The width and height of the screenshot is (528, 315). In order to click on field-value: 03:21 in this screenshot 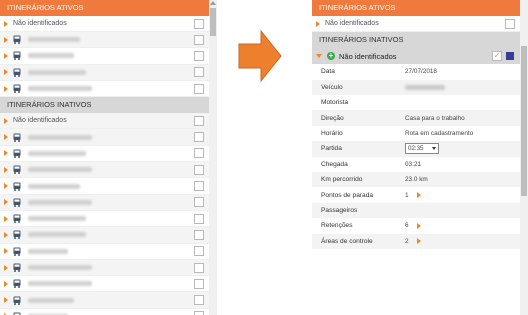, I will do `click(413, 164)`.